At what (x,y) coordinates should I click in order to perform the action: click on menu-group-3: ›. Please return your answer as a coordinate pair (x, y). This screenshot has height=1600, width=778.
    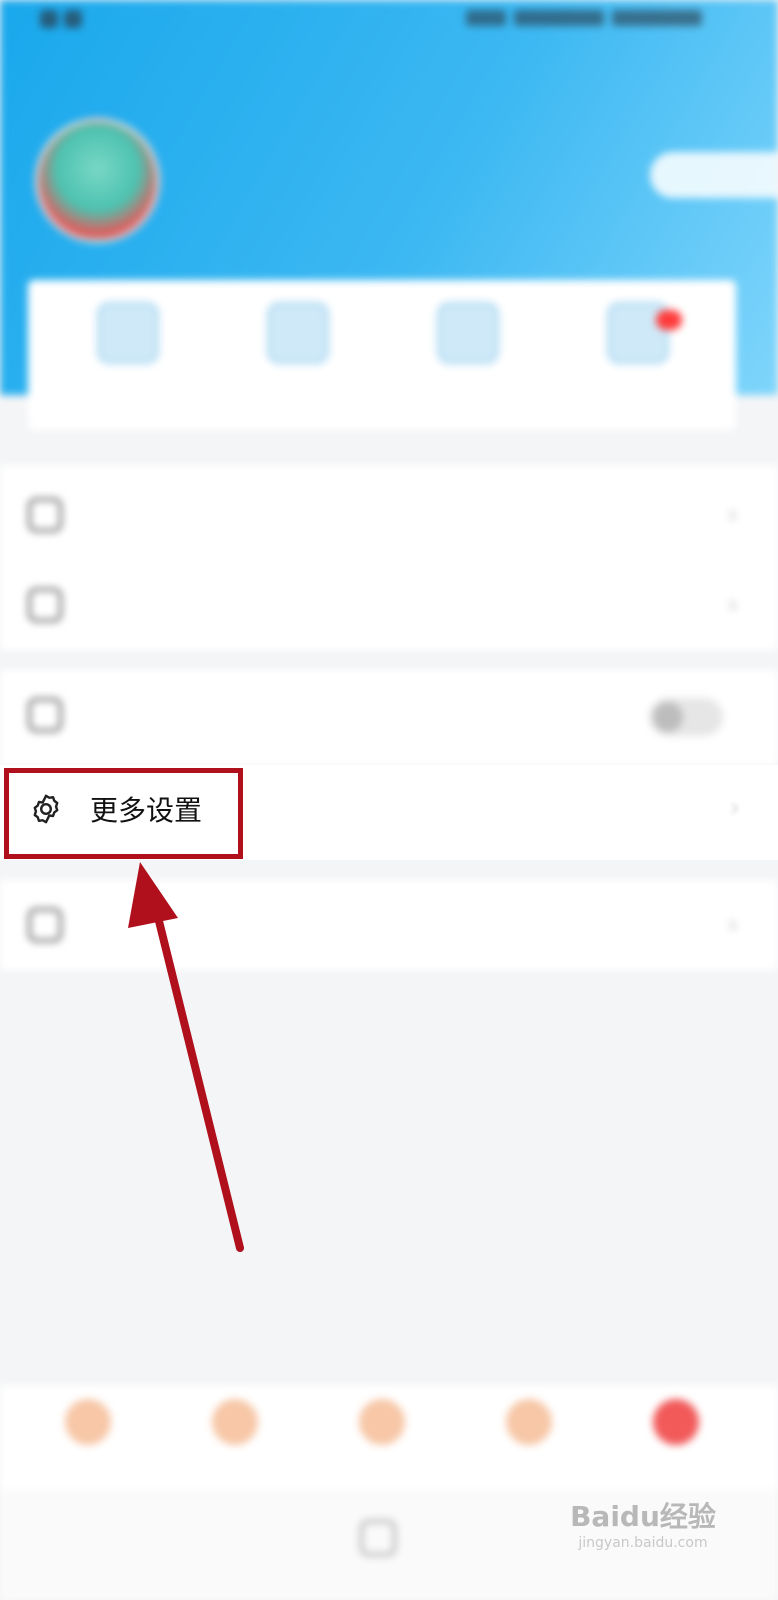
    Looking at the image, I should click on (389, 925).